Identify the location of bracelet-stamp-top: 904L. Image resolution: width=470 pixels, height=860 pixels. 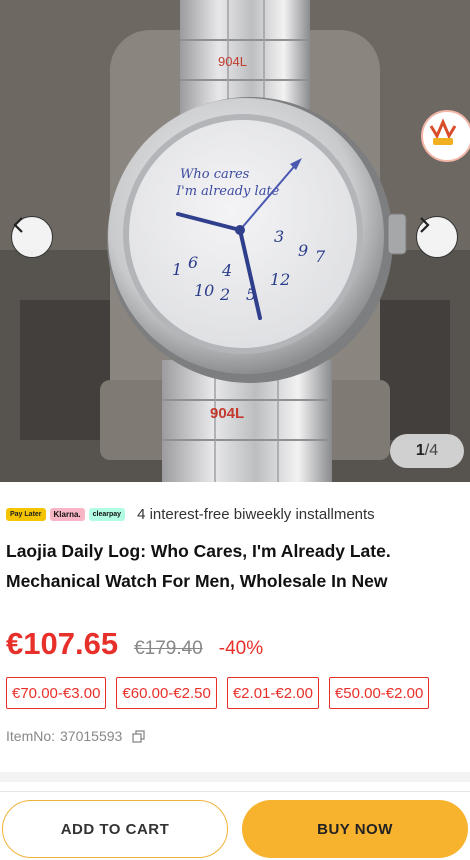
(232, 61).